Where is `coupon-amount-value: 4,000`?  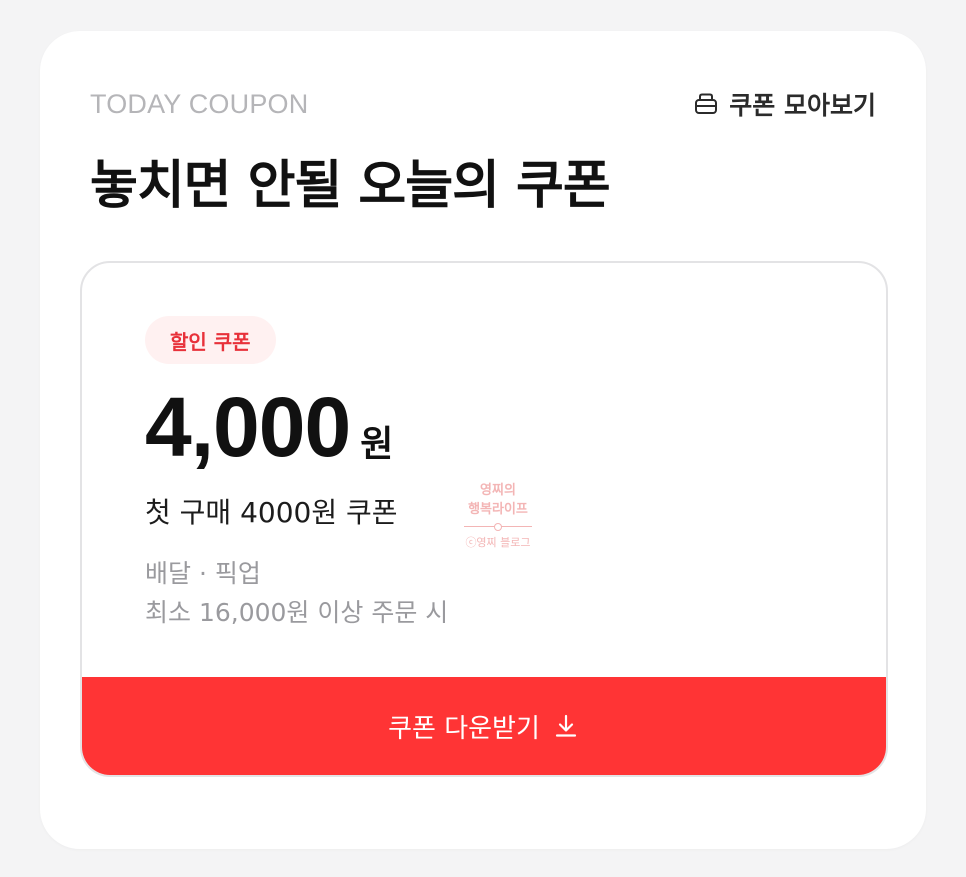 coupon-amount-value: 4,000 is located at coordinates (248, 427).